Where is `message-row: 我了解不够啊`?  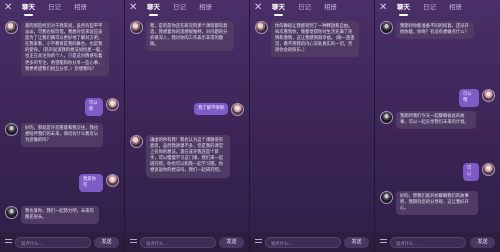
message-row: 我了解不够啊 is located at coordinates (217, 109).